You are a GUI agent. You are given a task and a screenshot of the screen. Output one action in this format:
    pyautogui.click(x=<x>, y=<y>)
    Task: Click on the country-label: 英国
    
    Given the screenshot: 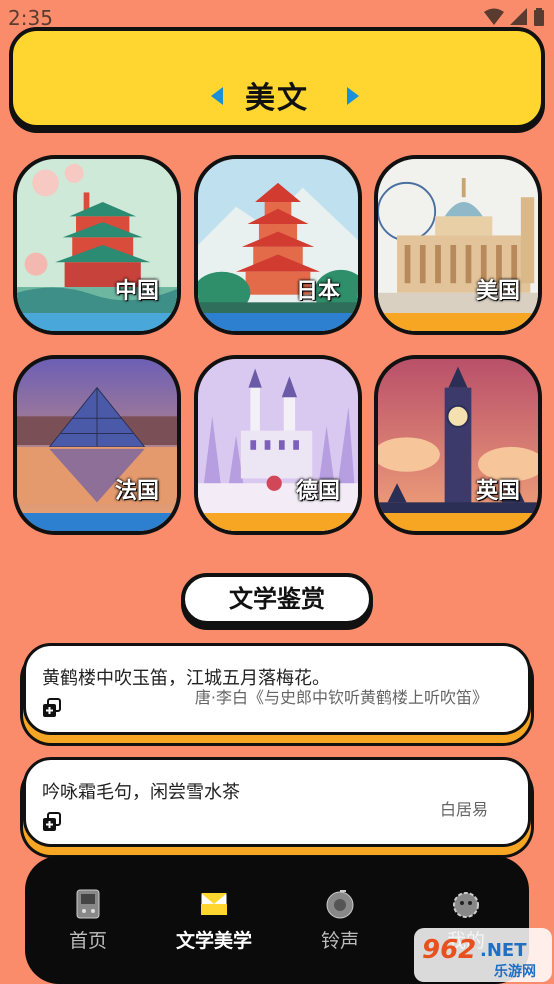 What is the action you would take?
    pyautogui.click(x=497, y=491)
    